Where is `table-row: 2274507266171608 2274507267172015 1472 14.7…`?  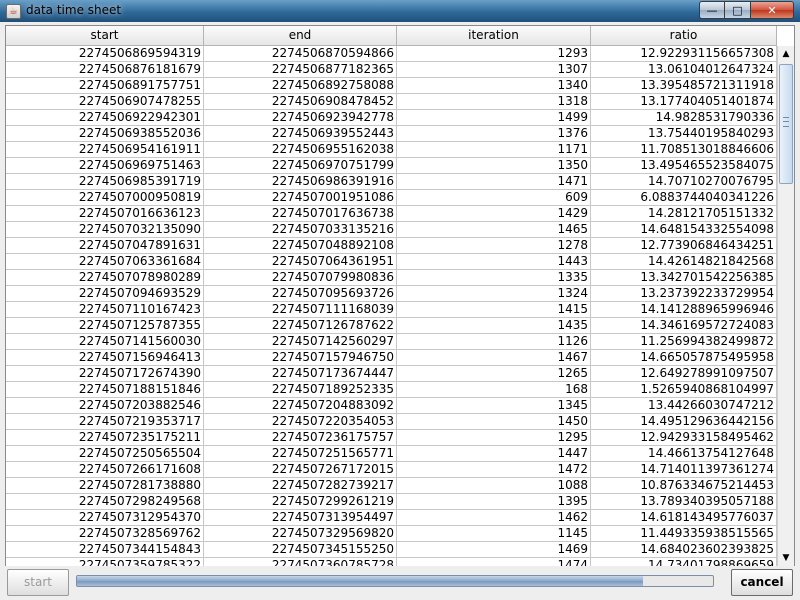
table-row: 2274507266171608 2274507267172015 1472 14.7… is located at coordinates (391, 470).